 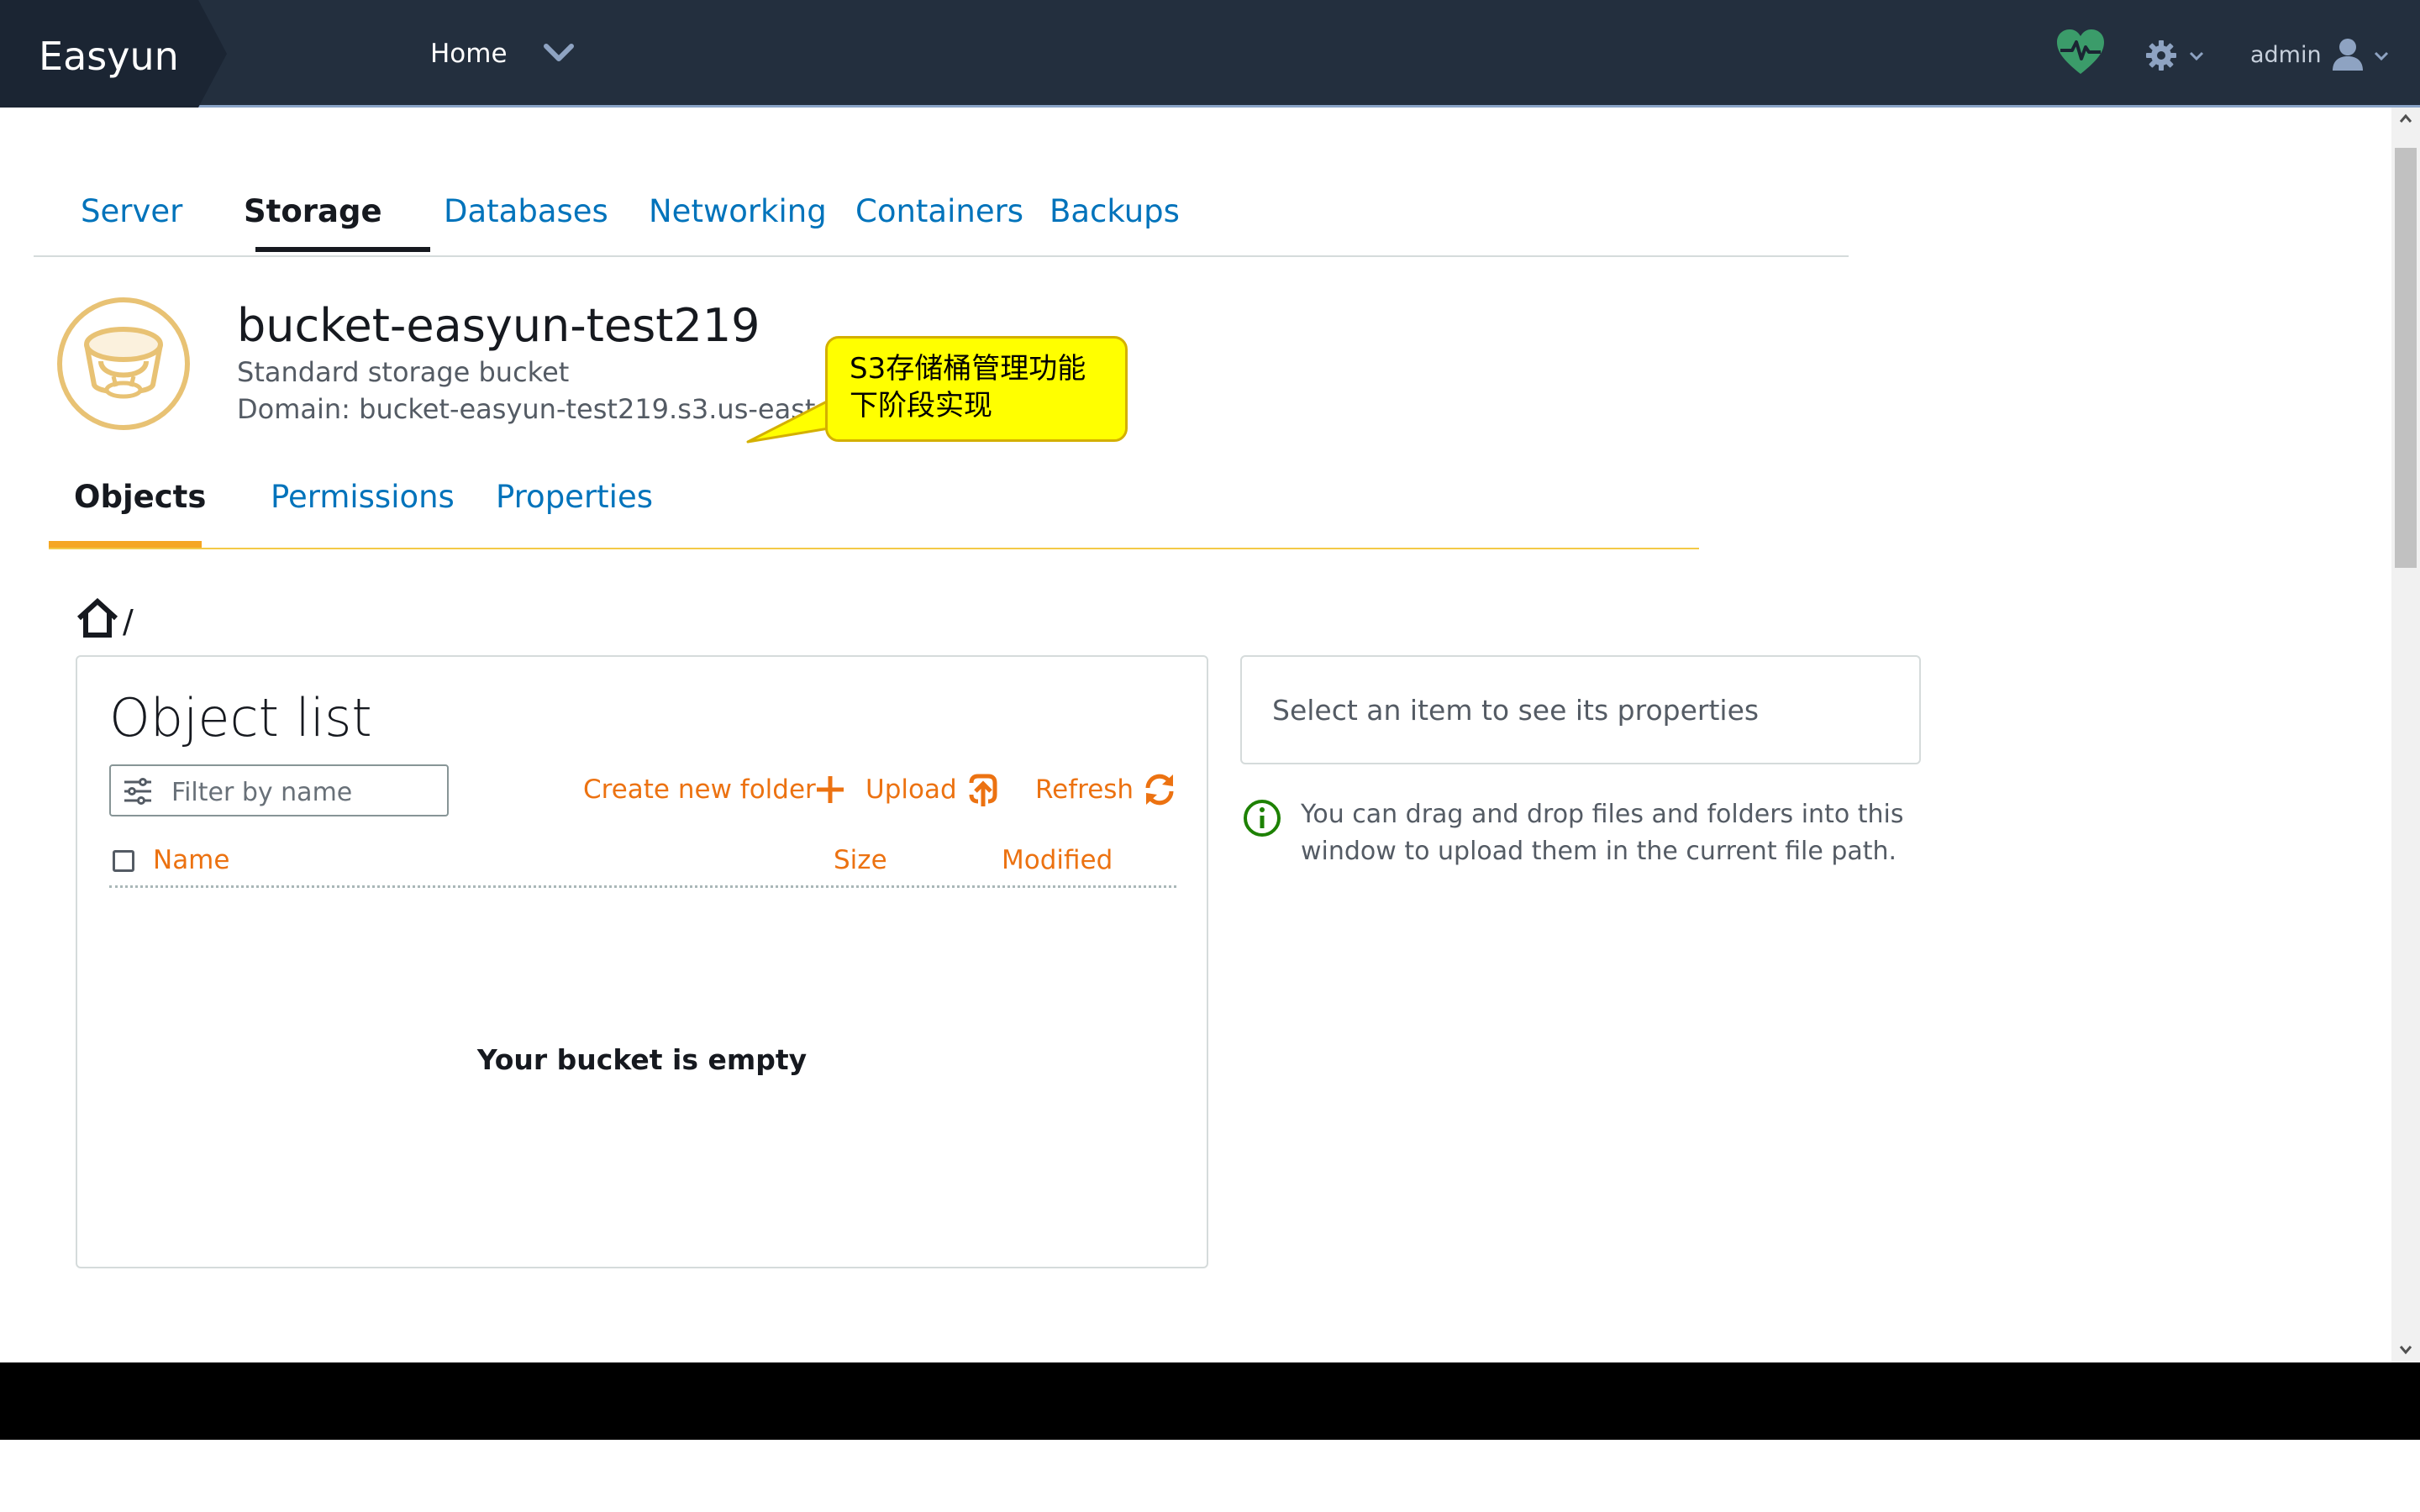 I want to click on active-tab-indicator, so click(x=342, y=249).